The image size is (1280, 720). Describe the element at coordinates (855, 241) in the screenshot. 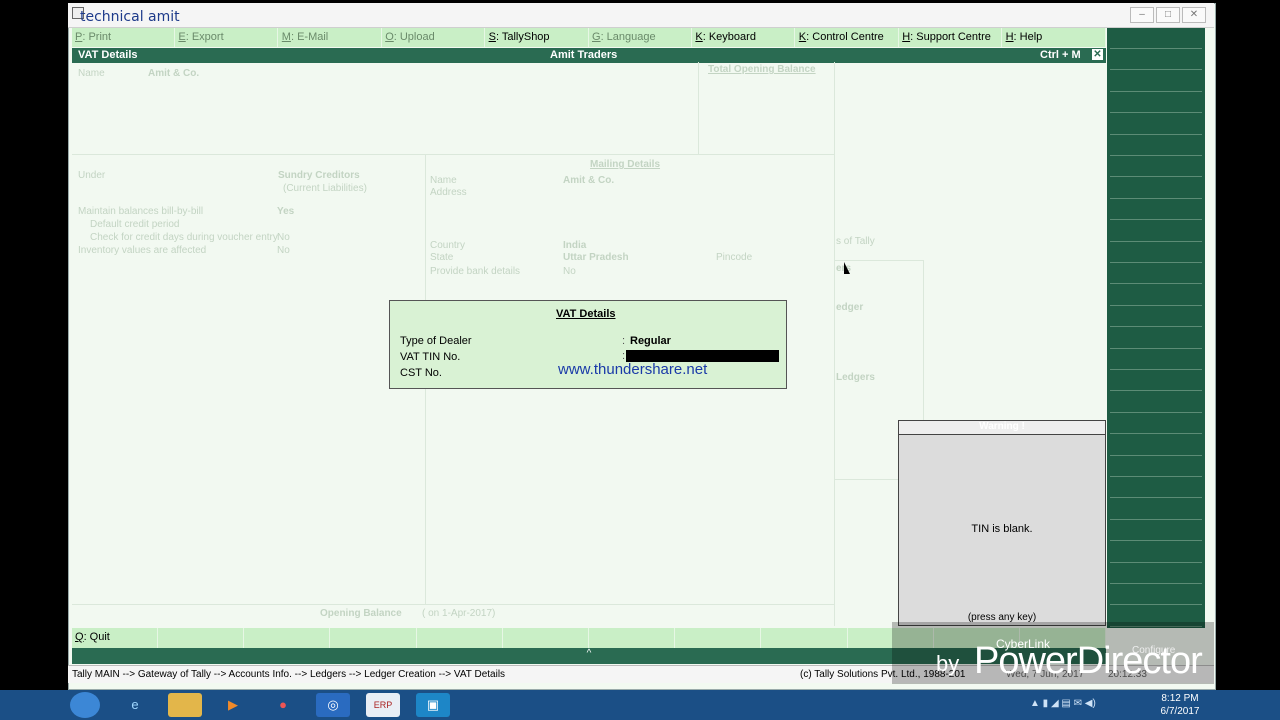

I see `side-text: s of Tally` at that location.